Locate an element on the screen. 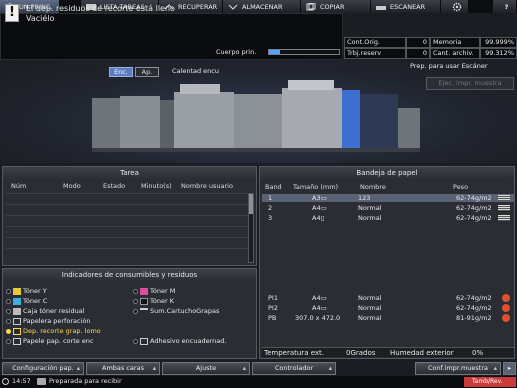  consumable-cover-paper: Papele pap. corte enc is located at coordinates (50, 341).